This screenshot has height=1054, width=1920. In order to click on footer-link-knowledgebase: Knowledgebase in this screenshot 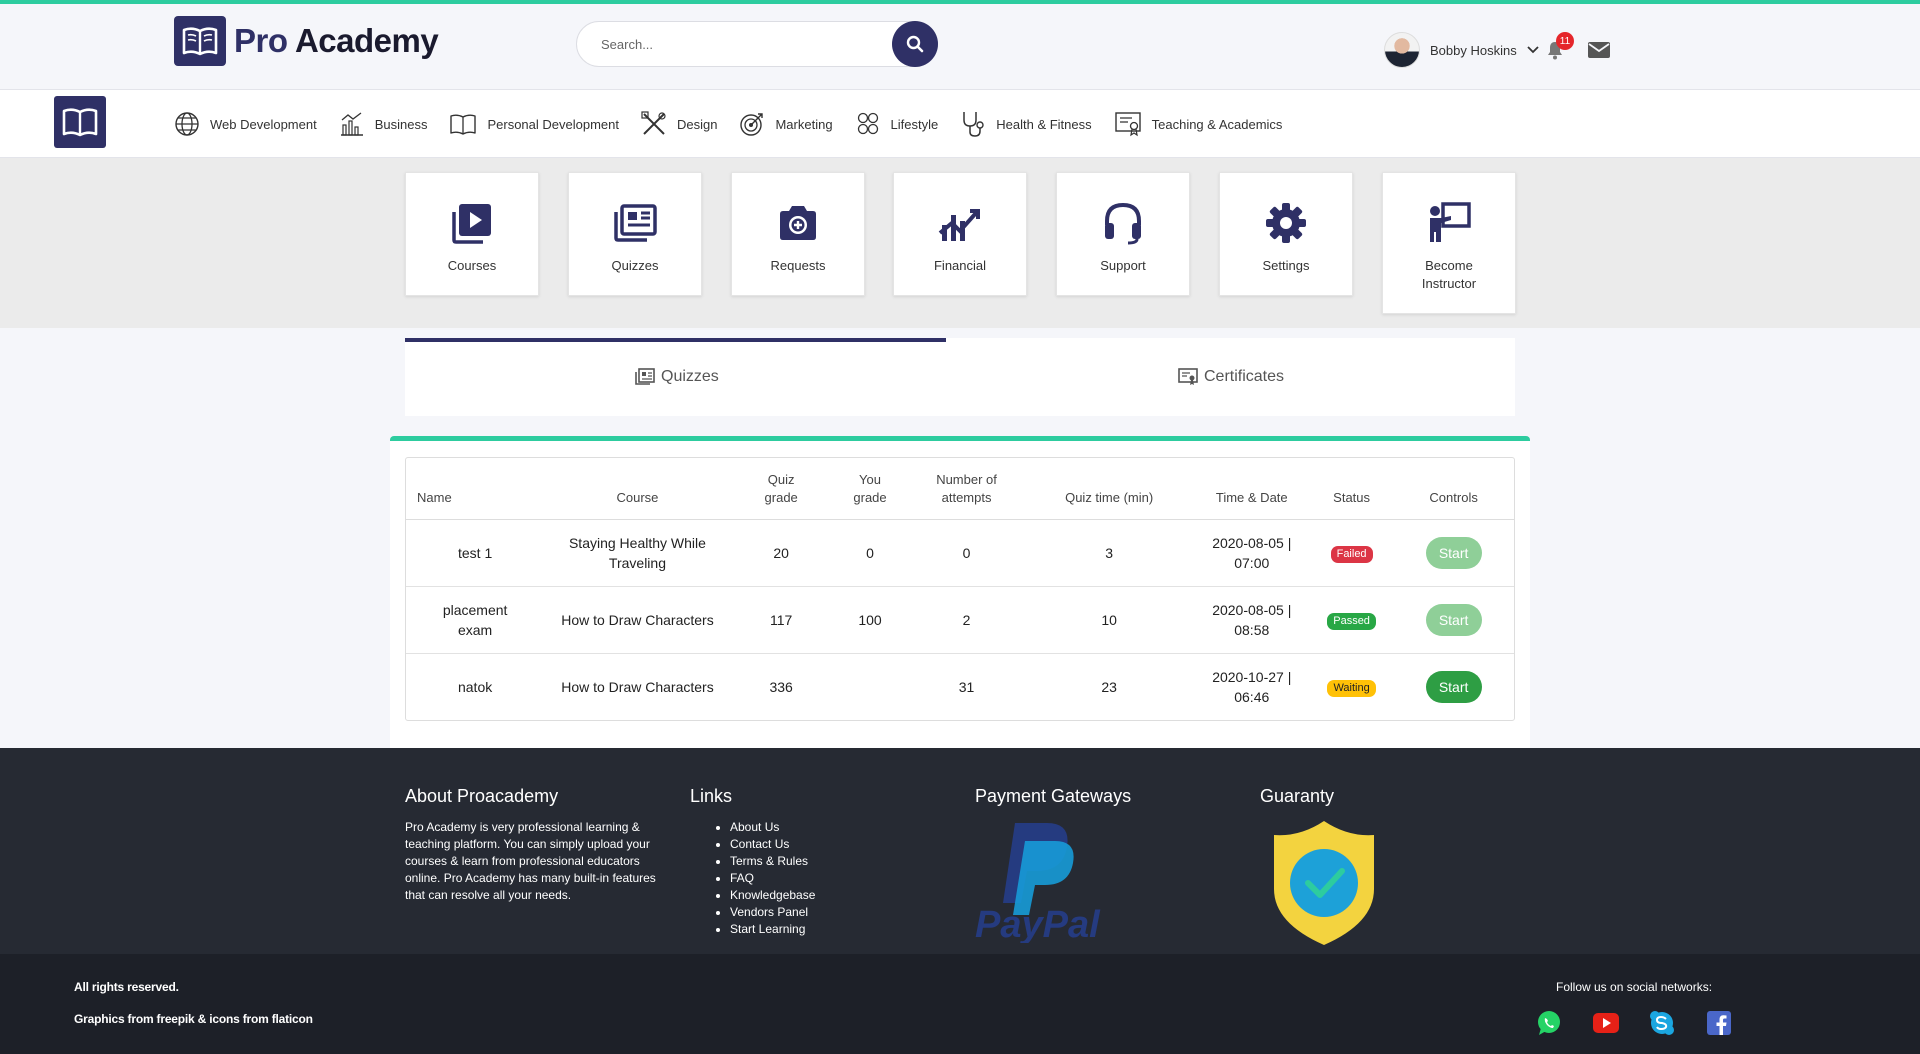, I will do `click(772, 895)`.